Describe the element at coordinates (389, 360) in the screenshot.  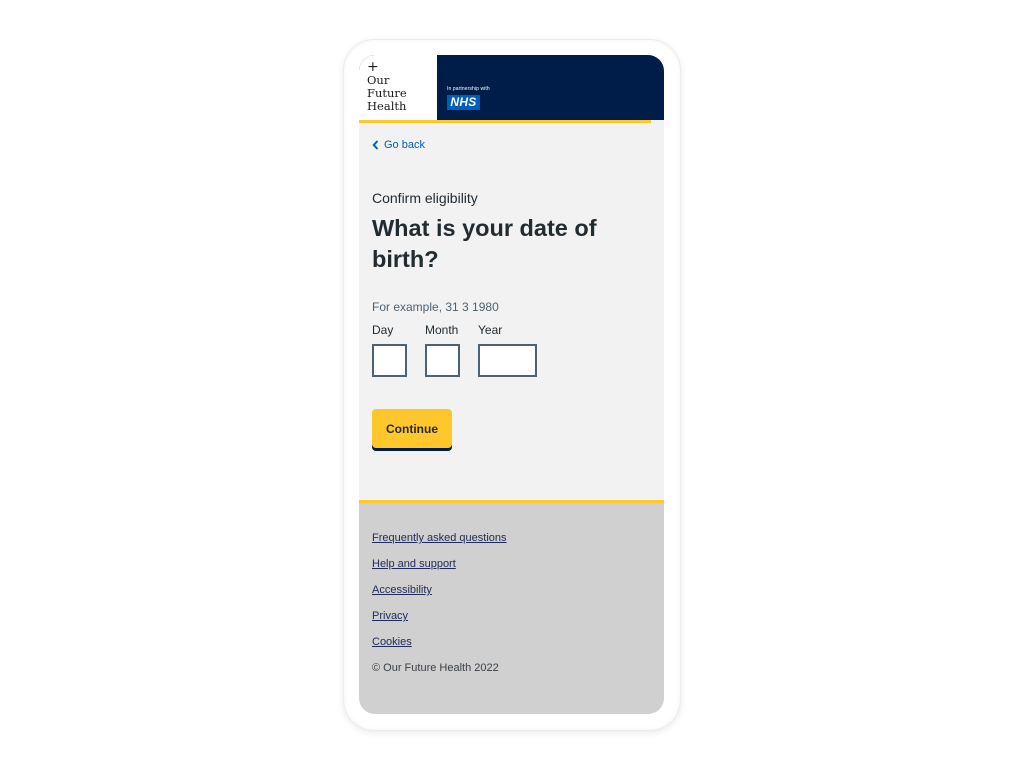
I see `day-input` at that location.